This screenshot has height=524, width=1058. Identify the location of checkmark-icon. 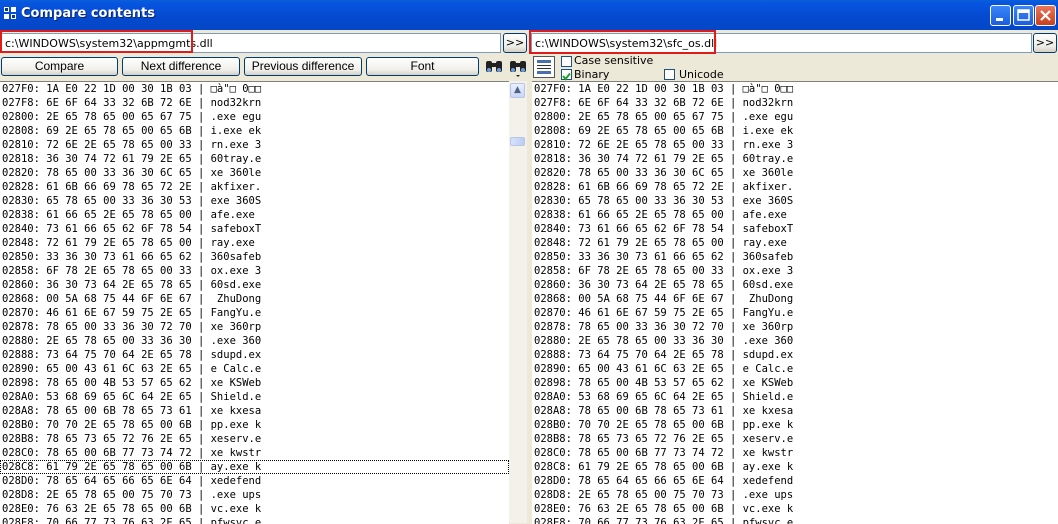
(566, 76).